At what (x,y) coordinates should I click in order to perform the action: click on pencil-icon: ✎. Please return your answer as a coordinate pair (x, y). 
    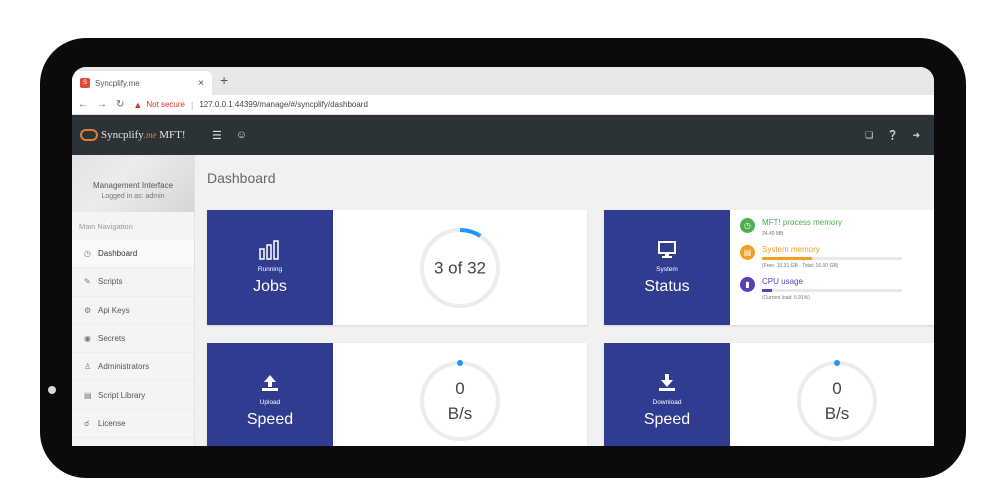
    Looking at the image, I should click on (87, 282).